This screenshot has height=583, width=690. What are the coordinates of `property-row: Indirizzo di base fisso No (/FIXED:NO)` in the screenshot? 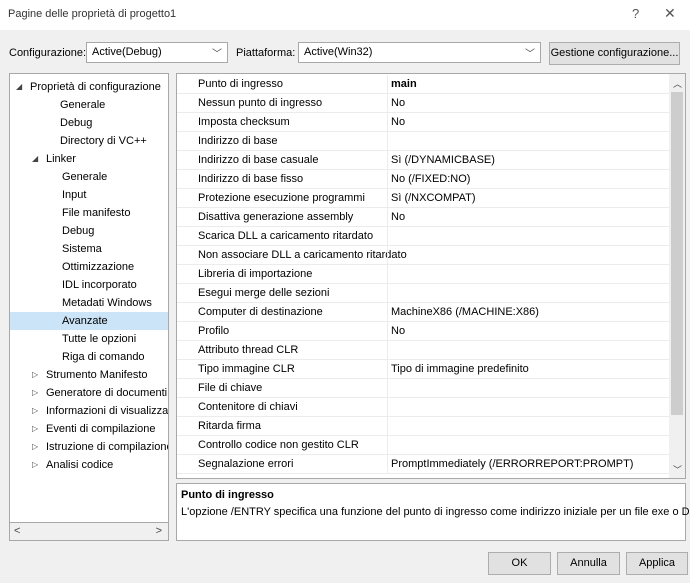 It's located at (423, 179).